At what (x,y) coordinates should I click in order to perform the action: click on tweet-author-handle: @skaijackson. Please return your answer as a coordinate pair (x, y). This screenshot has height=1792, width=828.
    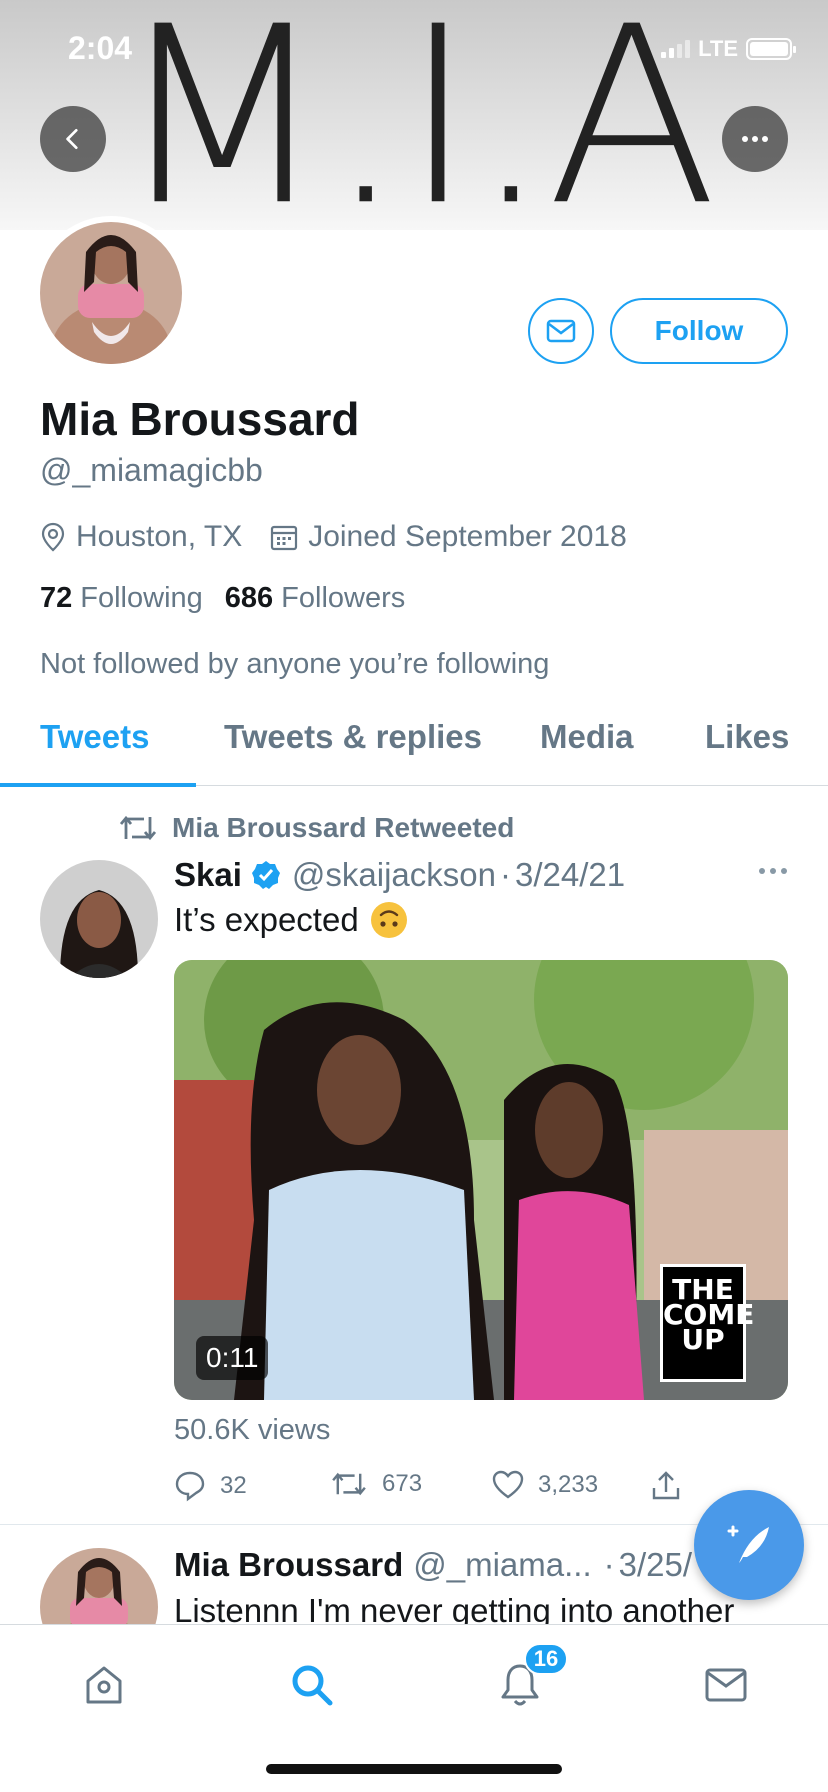
    Looking at the image, I should click on (394, 875).